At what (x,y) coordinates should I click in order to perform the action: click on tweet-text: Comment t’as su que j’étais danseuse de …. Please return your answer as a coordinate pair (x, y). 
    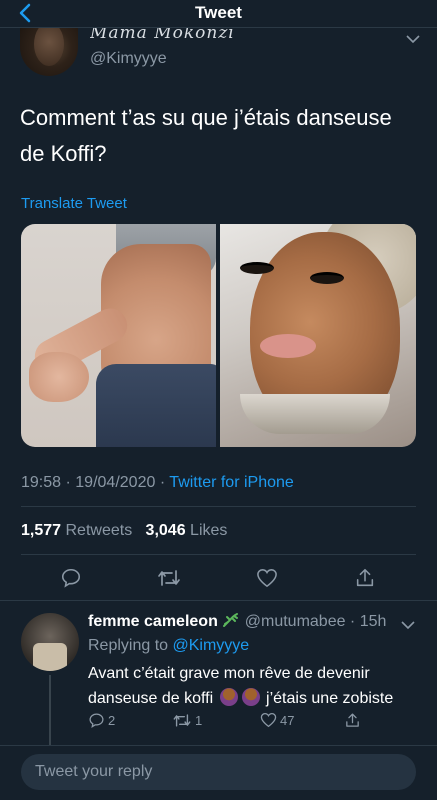
    Looking at the image, I should click on (206, 135).